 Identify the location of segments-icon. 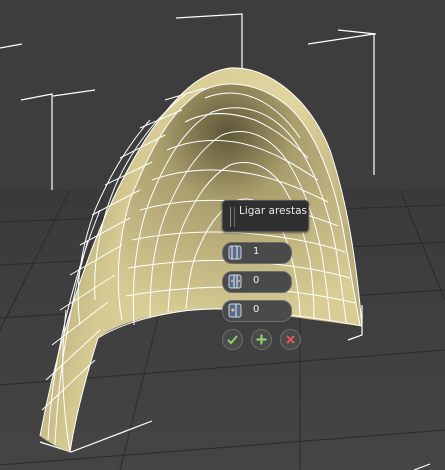
(235, 252).